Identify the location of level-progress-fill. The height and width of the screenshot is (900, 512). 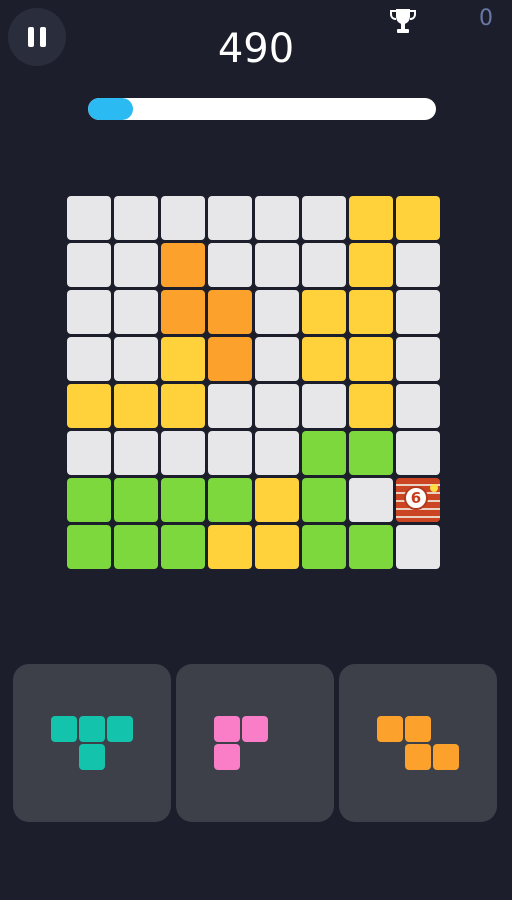
(111, 109).